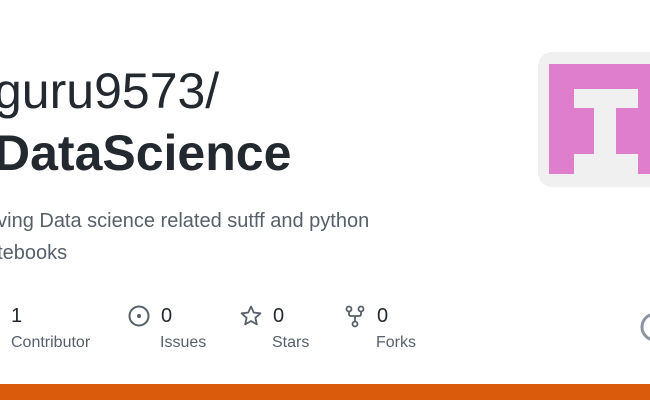  I want to click on identicon-avatar, so click(599, 119).